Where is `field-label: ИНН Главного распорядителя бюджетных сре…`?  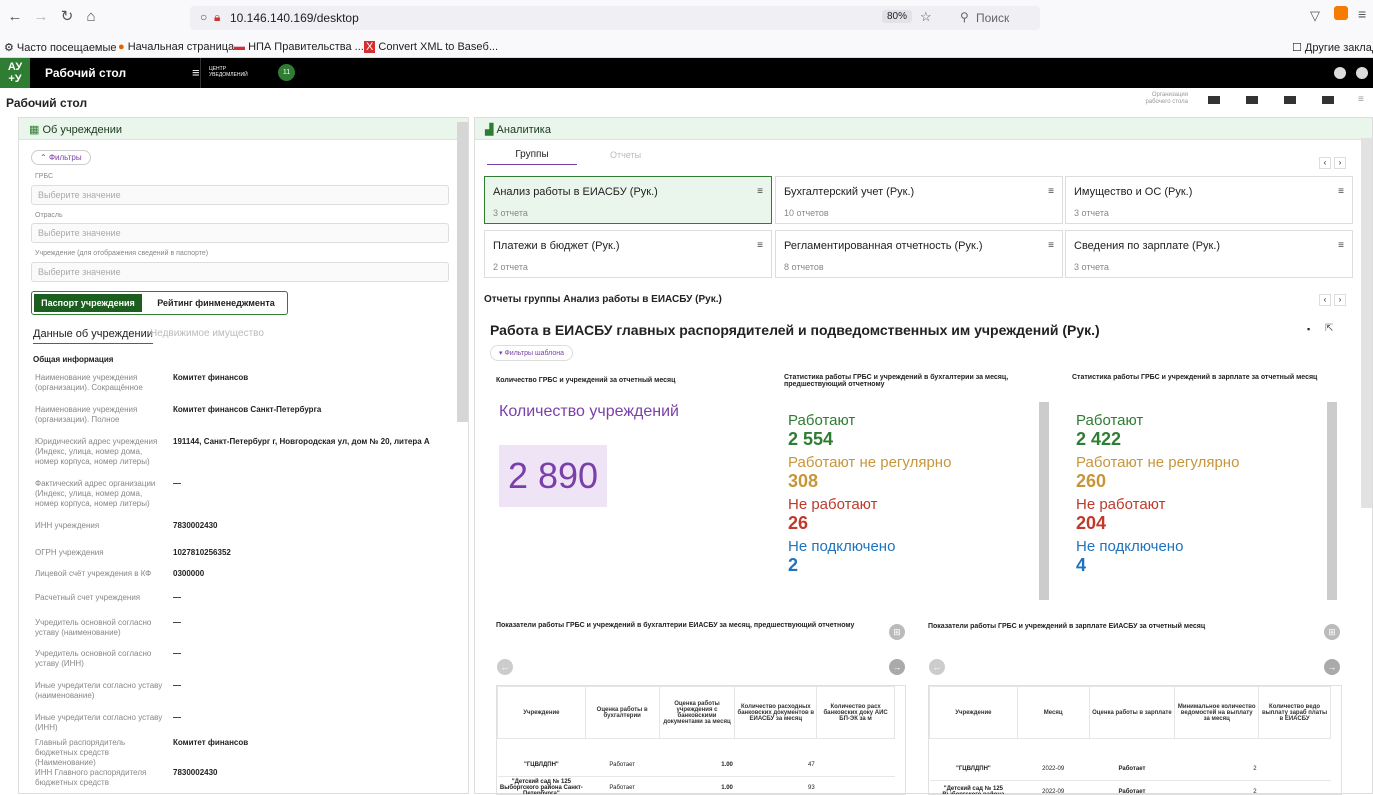 field-label: ИНН Главного распорядителя бюджетных сре… is located at coordinates (100, 778).